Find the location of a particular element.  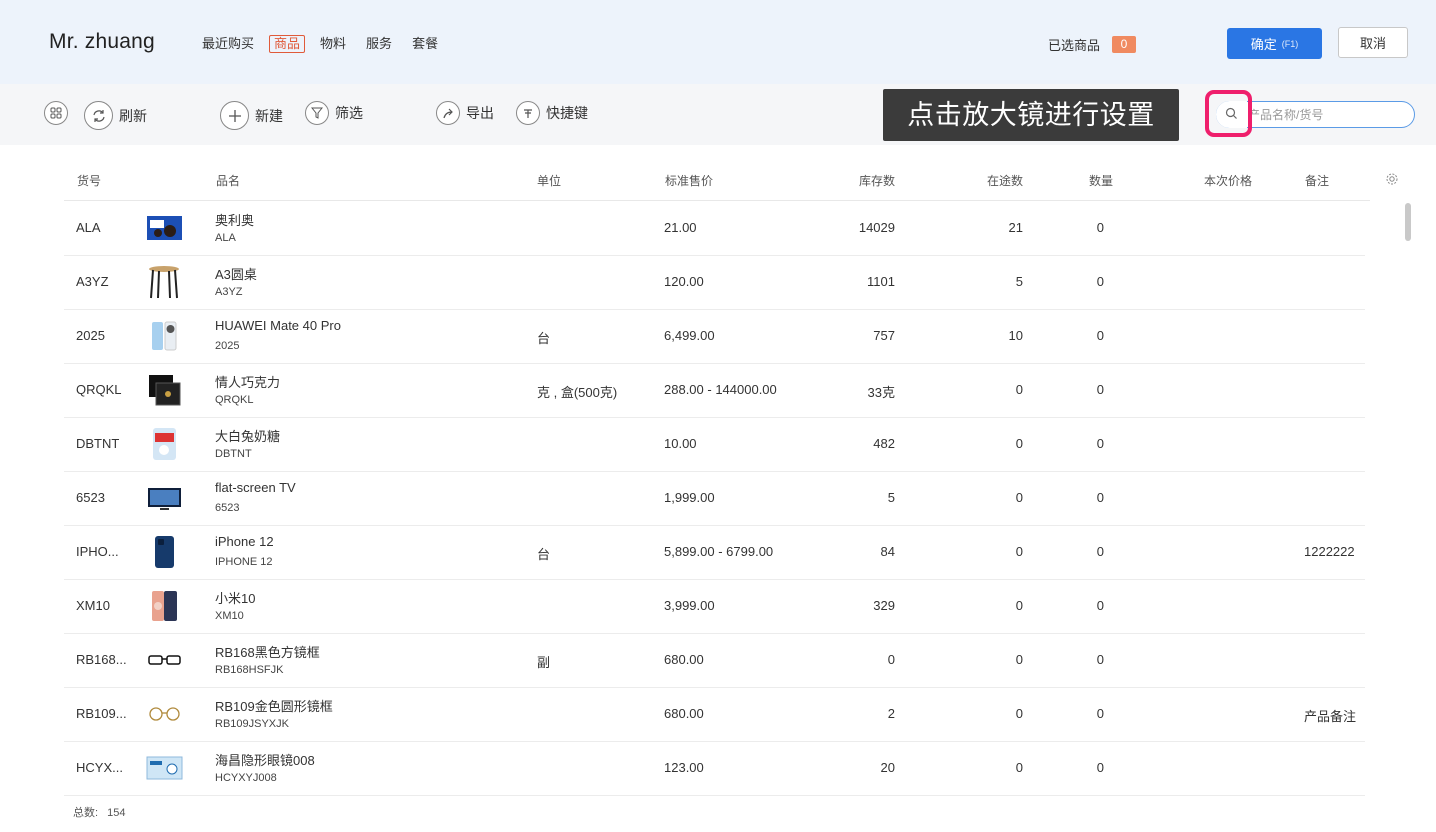

export-button: 导出 is located at coordinates (465, 113).